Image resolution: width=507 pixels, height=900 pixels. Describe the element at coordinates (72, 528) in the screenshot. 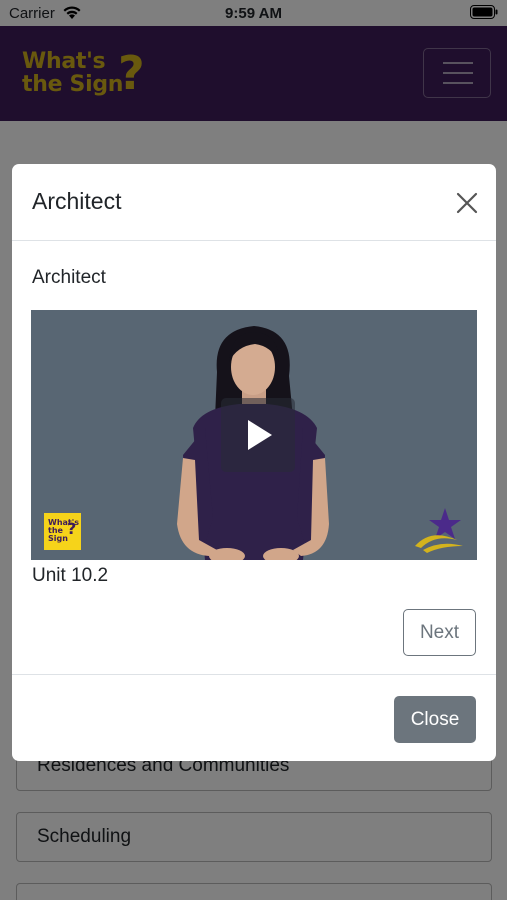

I see `video-logo-mark: ?` at that location.